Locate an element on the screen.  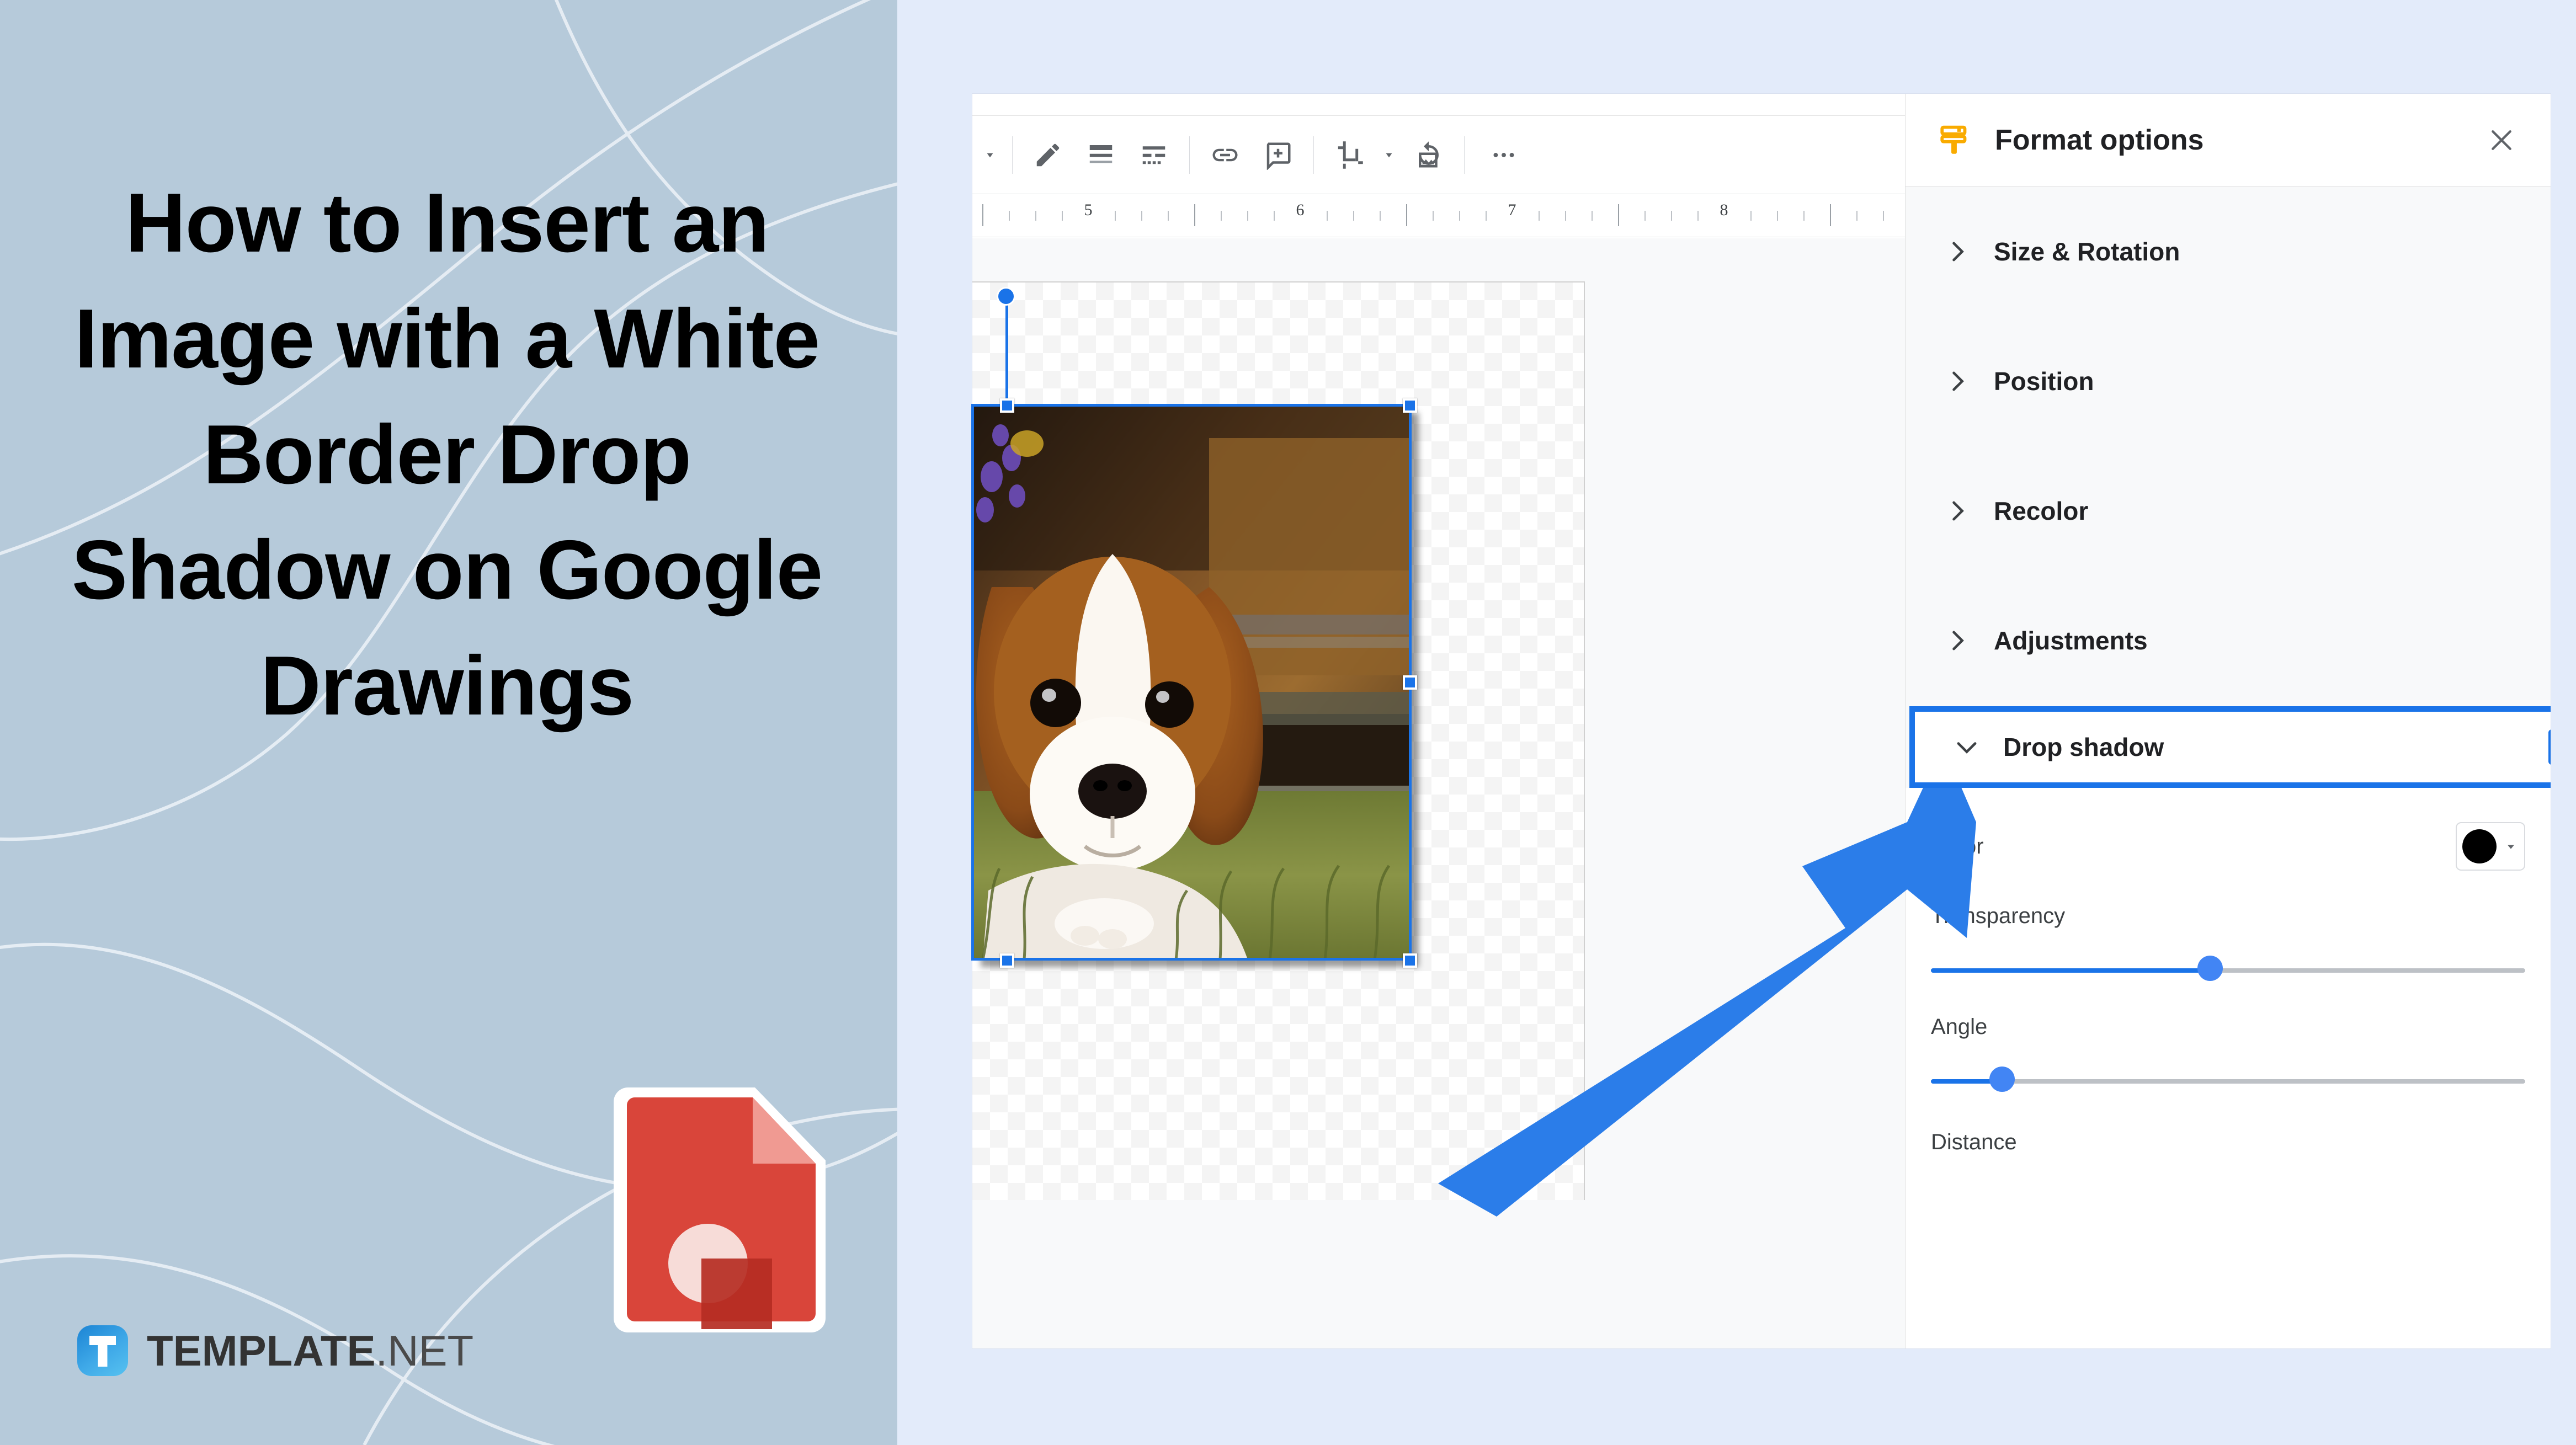
angle-label: Angle is located at coordinates (1959, 1027).